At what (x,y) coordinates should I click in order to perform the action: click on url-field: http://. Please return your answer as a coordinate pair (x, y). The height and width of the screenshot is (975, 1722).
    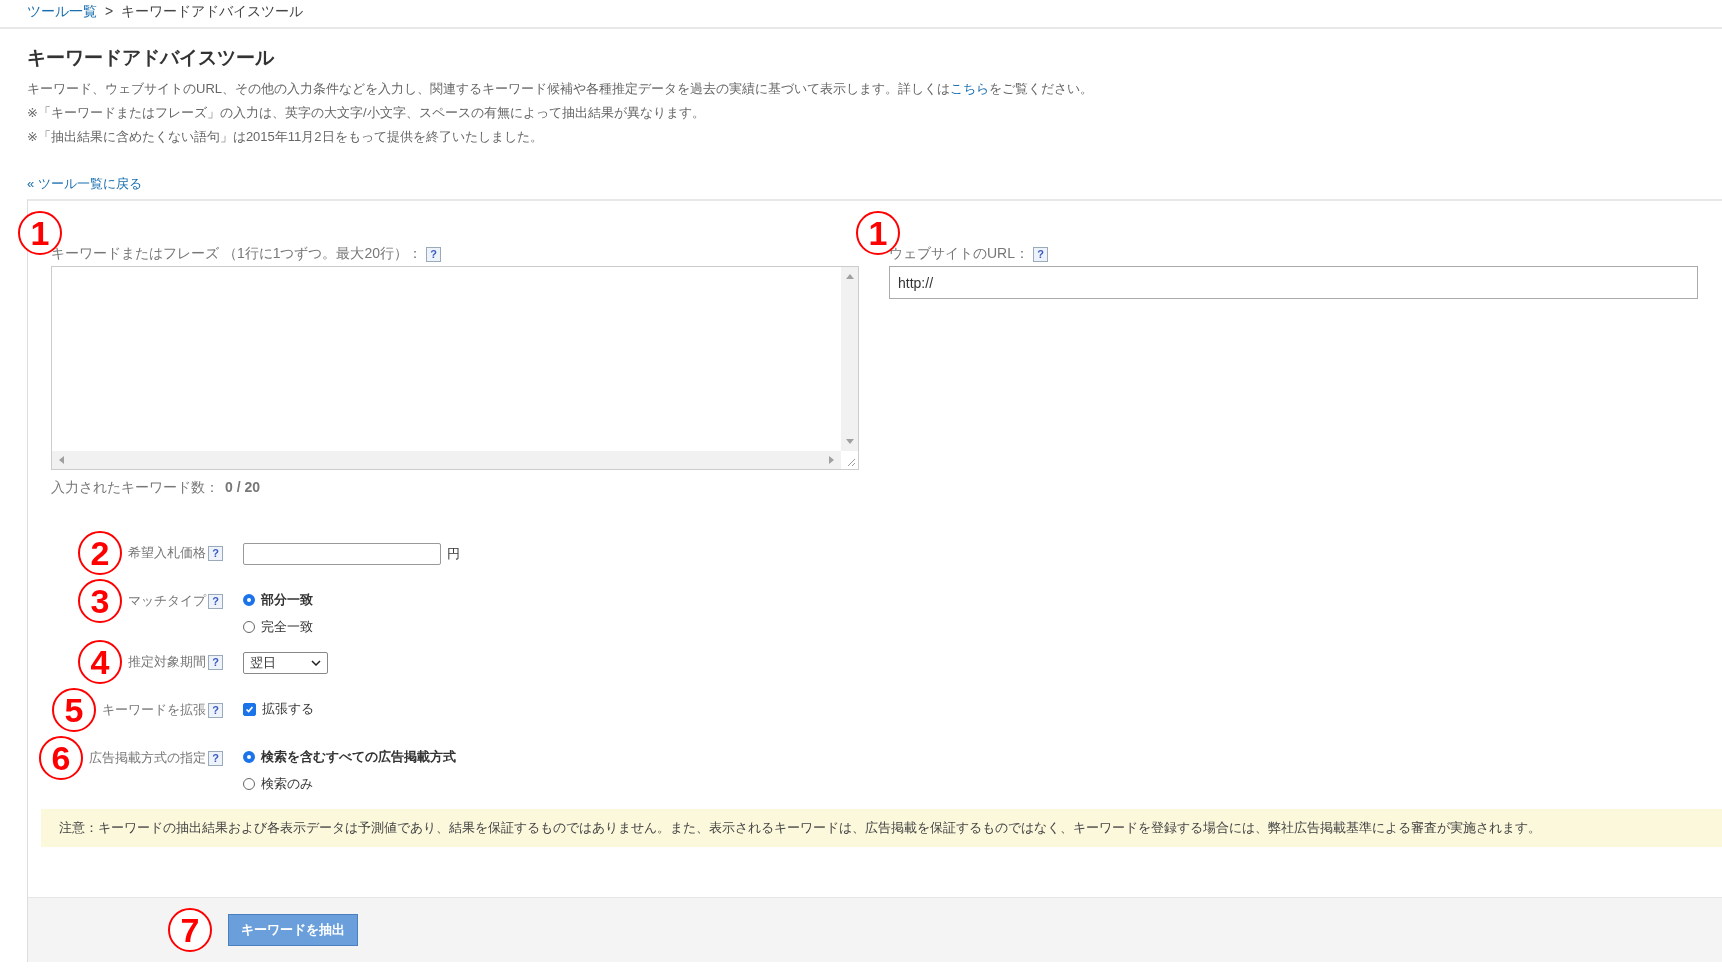
    Looking at the image, I should click on (1293, 282).